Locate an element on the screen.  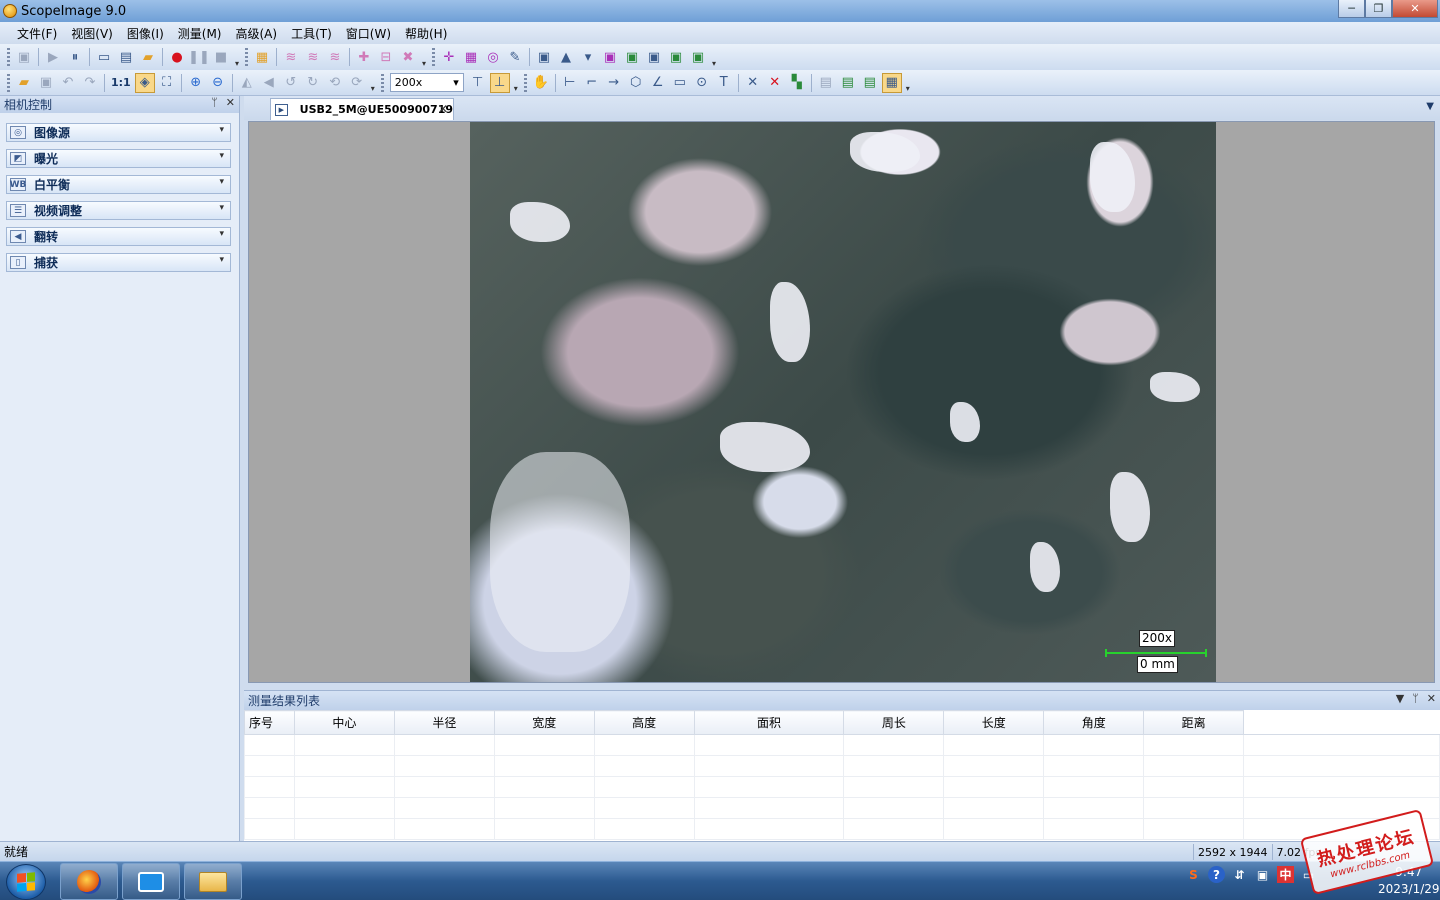
taskbar-camera-app is located at coordinates (151, 881).